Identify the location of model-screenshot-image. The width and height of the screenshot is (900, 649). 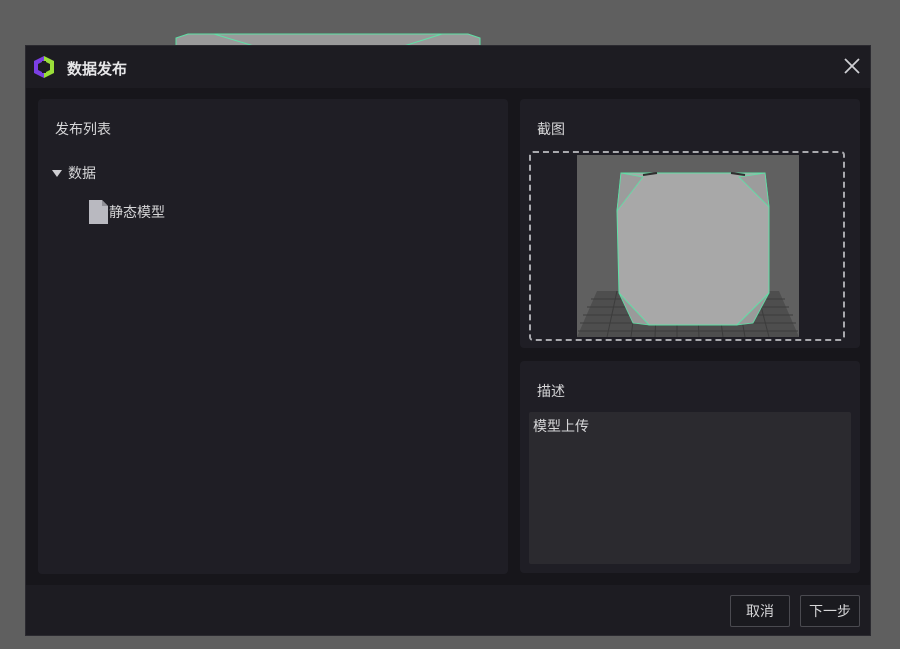
(688, 246).